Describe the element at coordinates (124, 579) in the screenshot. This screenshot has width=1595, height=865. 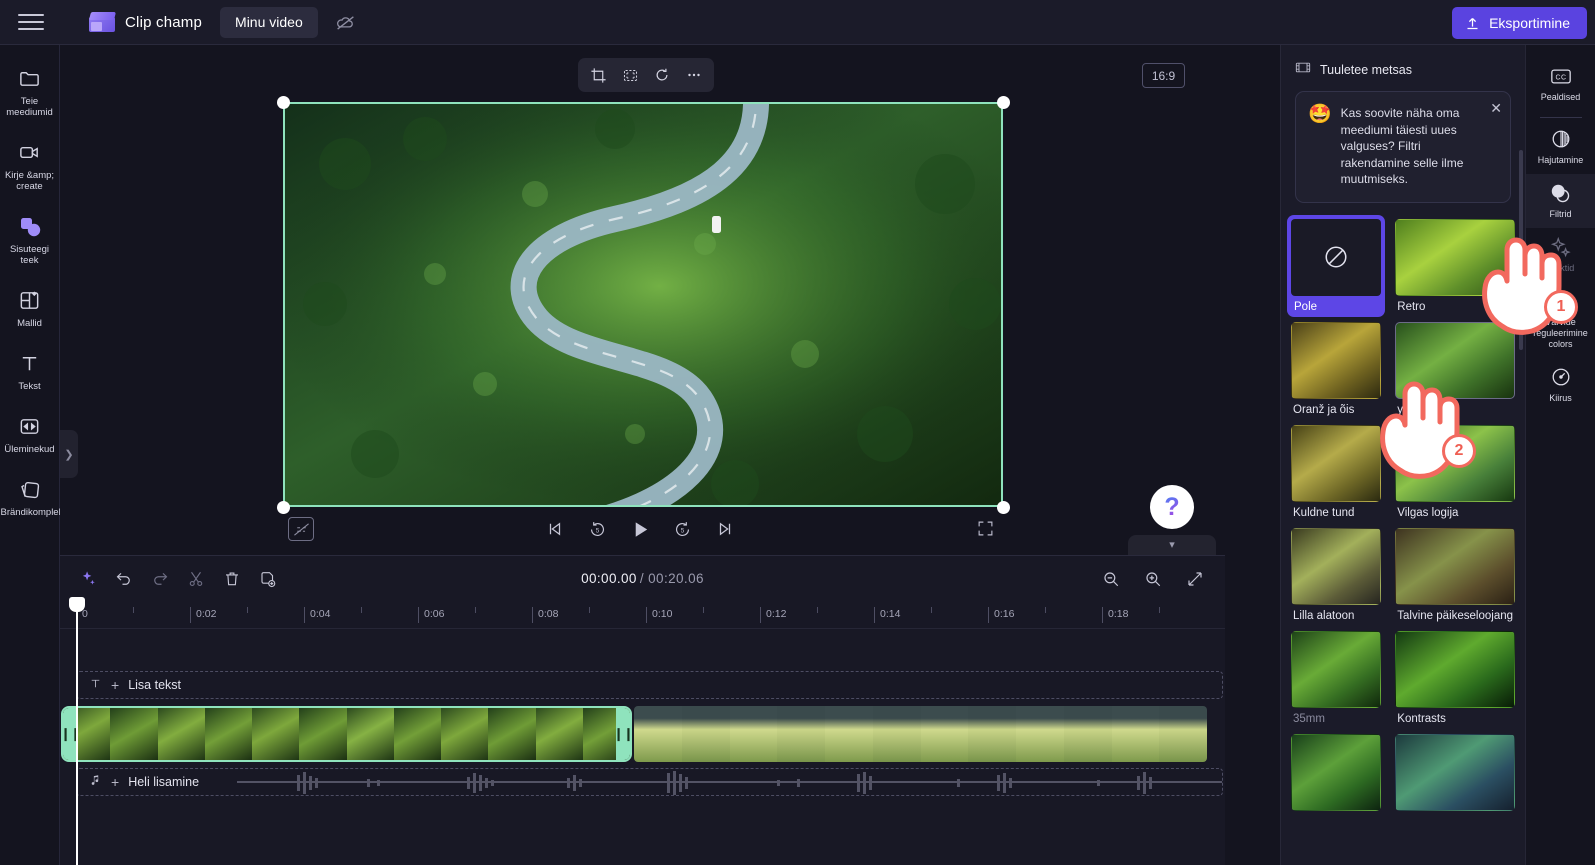
I see `undo-icon` at that location.